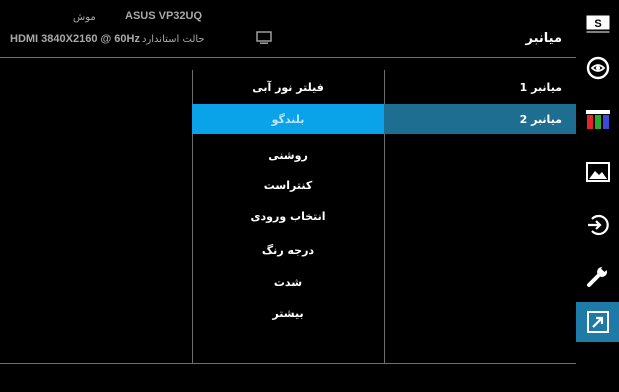  I want to click on option-label: درجه رنگ, so click(288, 250).